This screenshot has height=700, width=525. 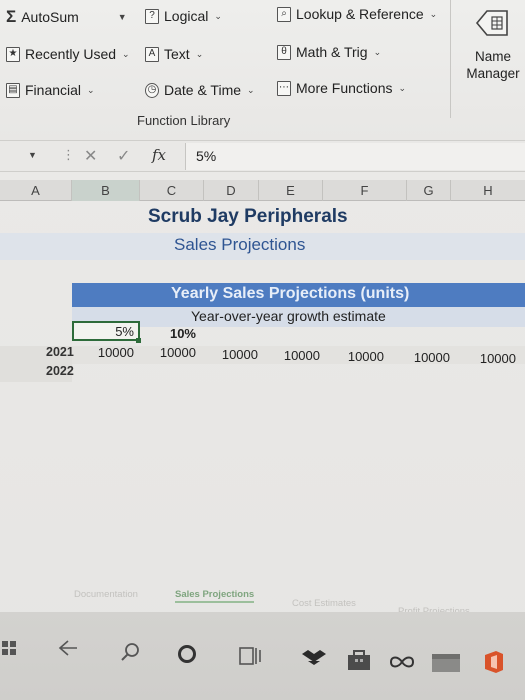 I want to click on resize-handle-icon: ⋮, so click(x=68, y=155).